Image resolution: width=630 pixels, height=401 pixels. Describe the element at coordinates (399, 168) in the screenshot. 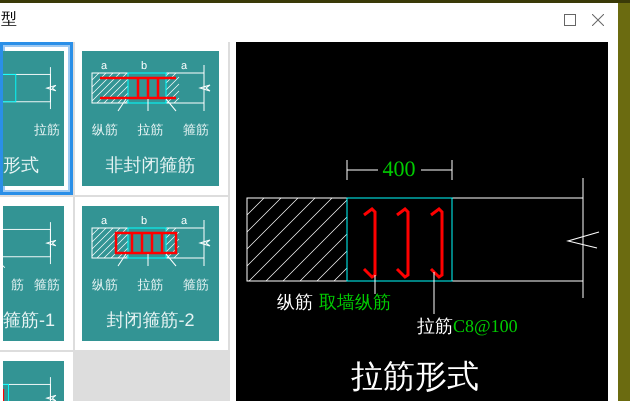

I see `dimension-value: 400` at that location.